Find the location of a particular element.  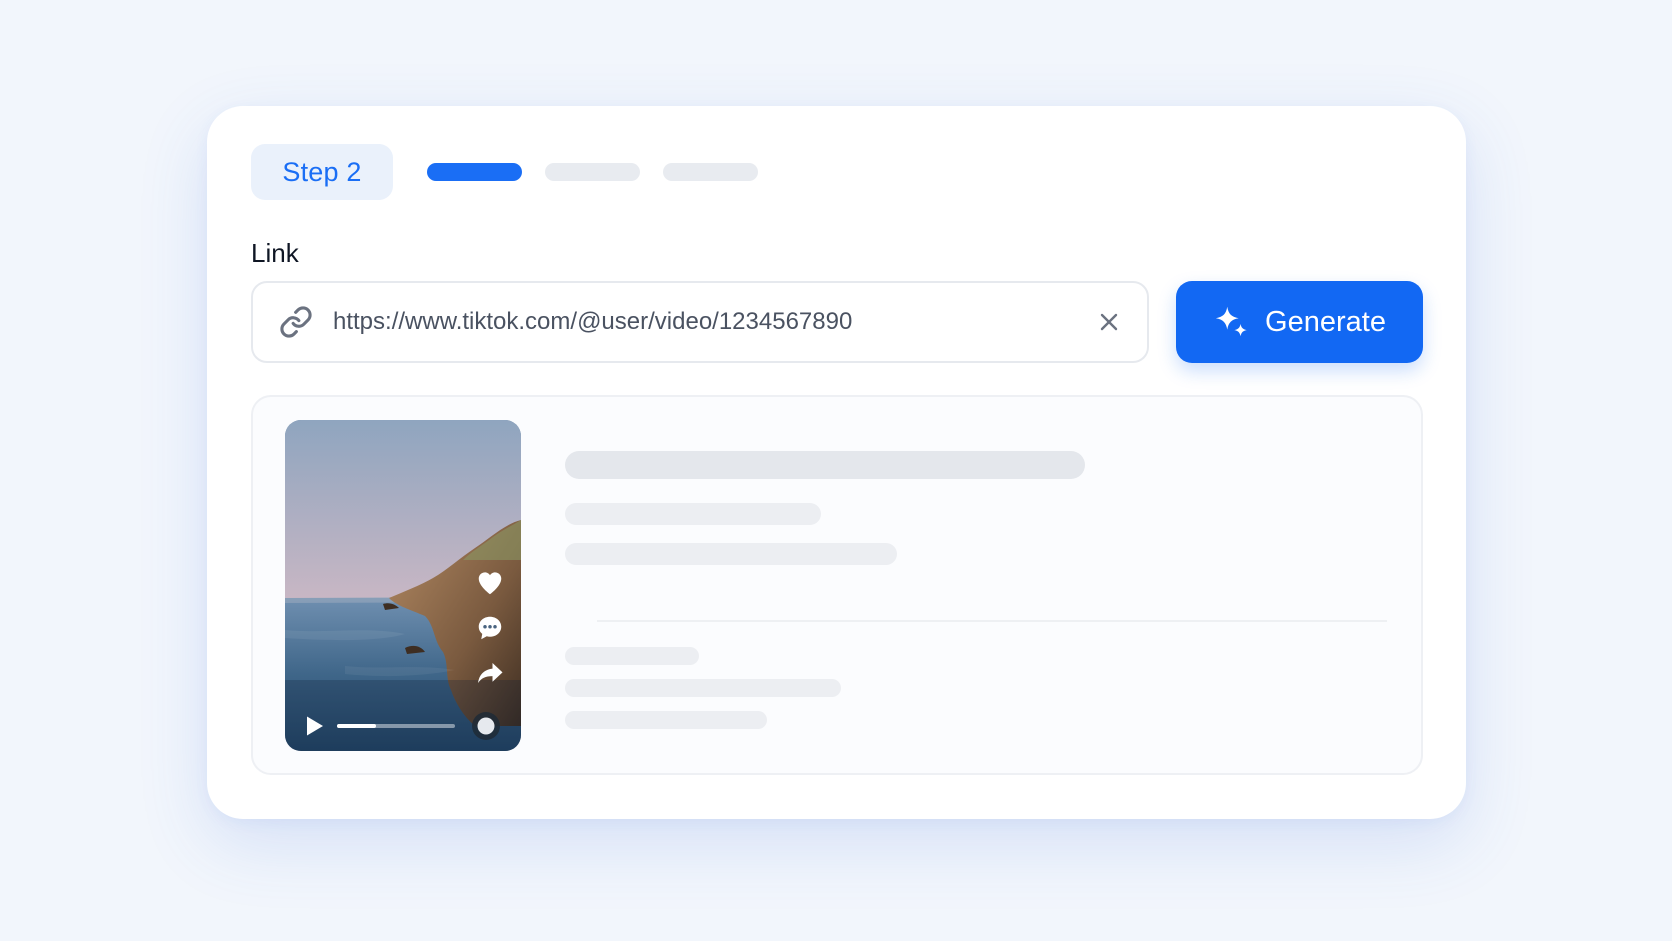

play-icon is located at coordinates (315, 726).